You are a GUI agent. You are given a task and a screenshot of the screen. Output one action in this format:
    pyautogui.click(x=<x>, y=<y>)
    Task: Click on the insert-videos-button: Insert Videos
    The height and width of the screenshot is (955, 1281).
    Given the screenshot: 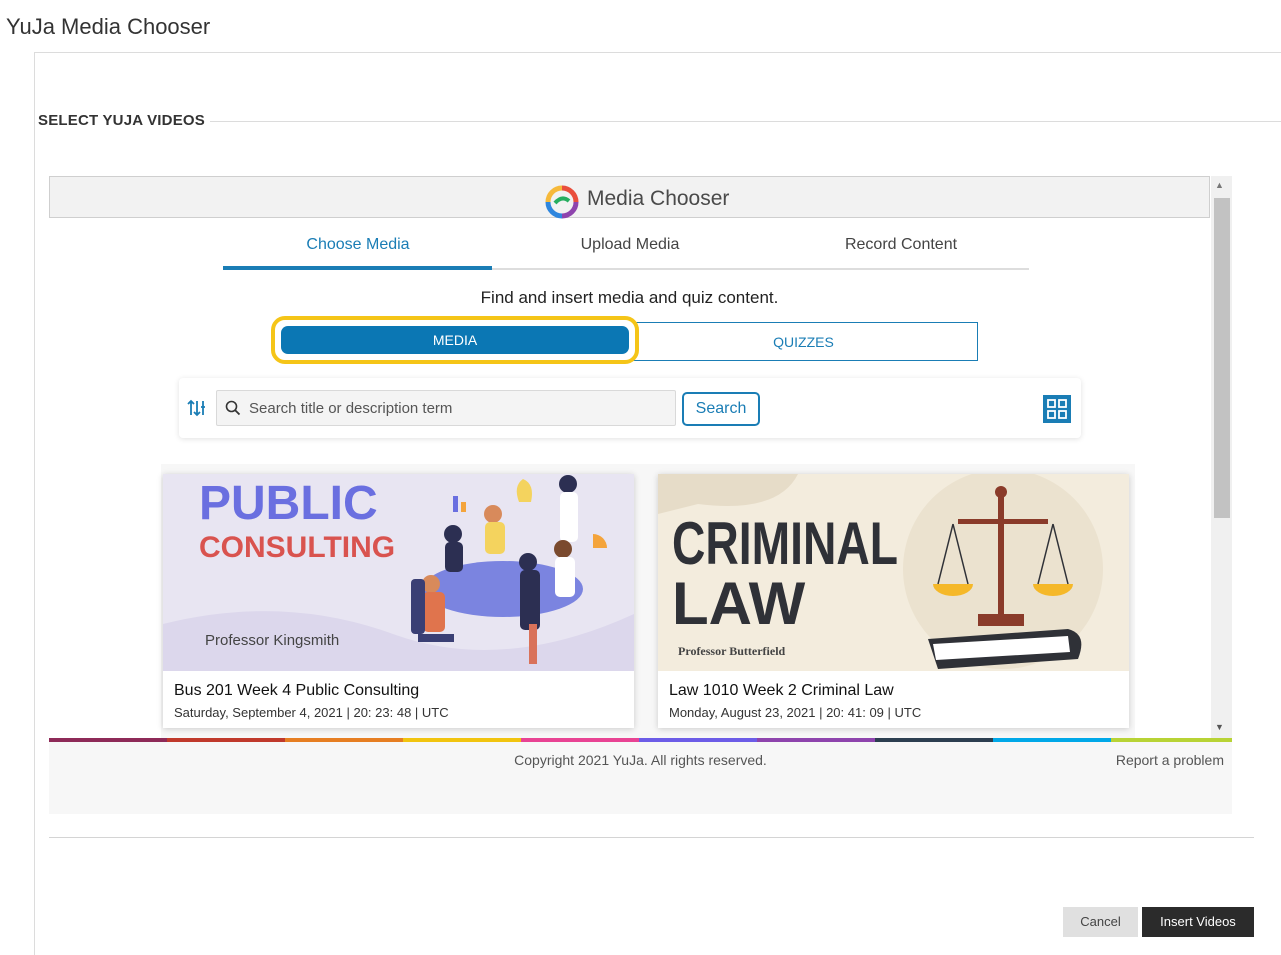 What is the action you would take?
    pyautogui.click(x=1198, y=922)
    